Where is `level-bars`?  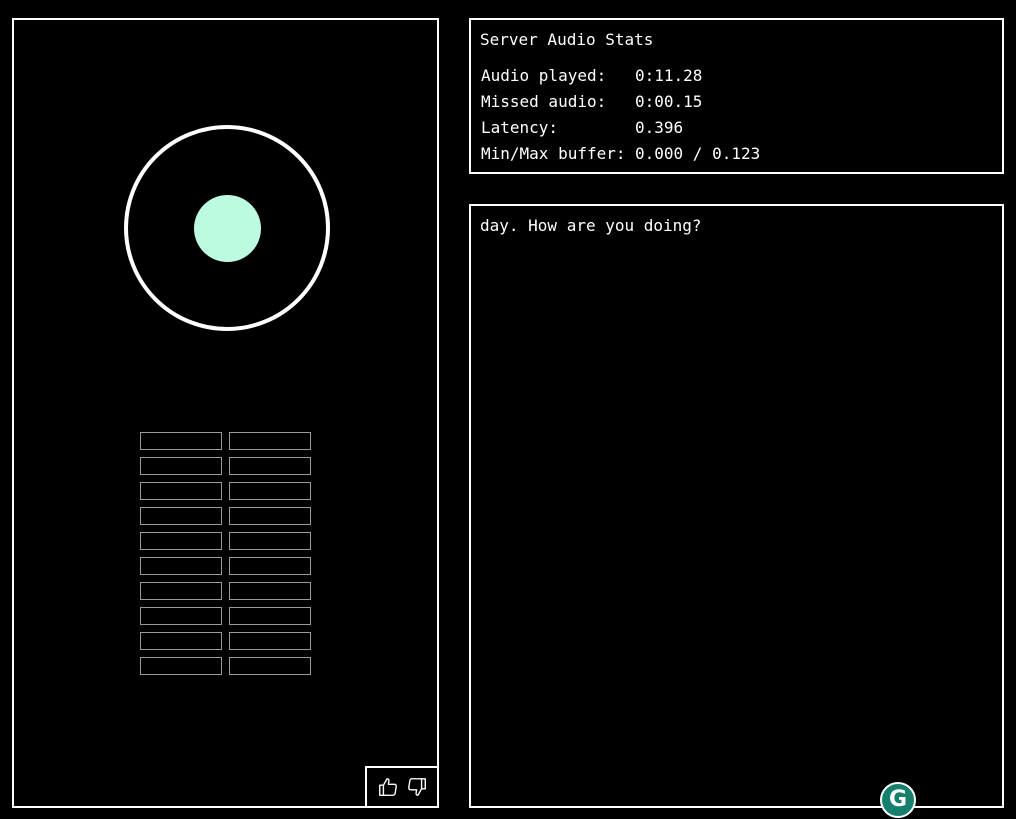 level-bars is located at coordinates (225, 553).